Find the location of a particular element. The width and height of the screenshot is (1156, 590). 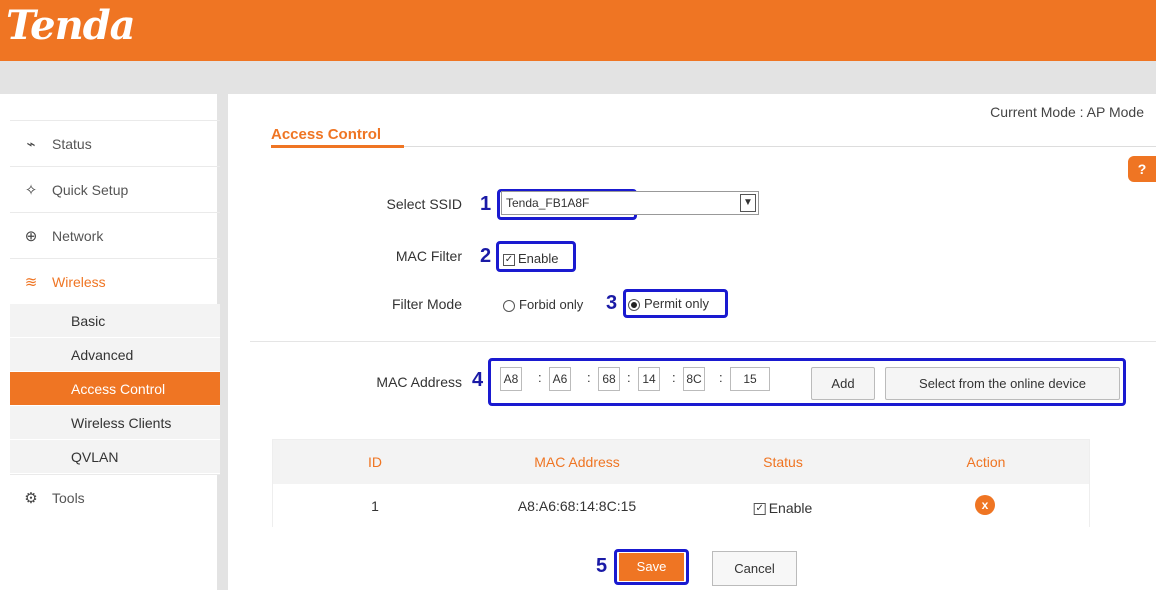

radio-selected-icon is located at coordinates (634, 304).